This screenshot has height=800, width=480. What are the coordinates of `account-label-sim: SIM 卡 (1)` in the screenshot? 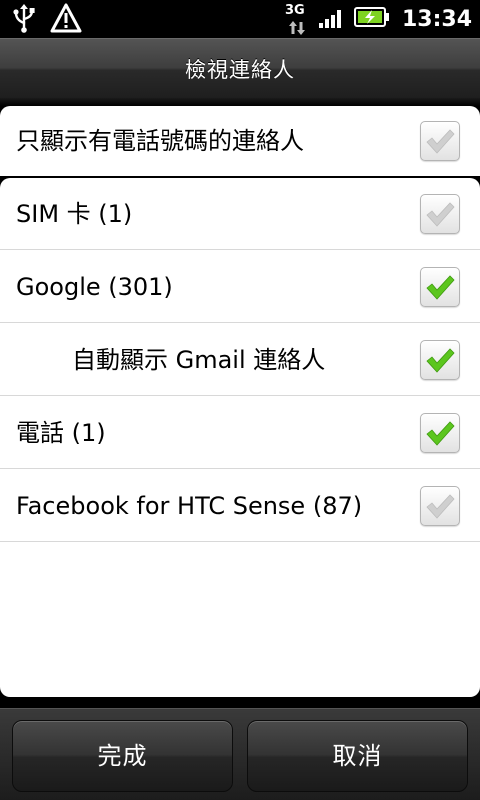 It's located at (74, 214).